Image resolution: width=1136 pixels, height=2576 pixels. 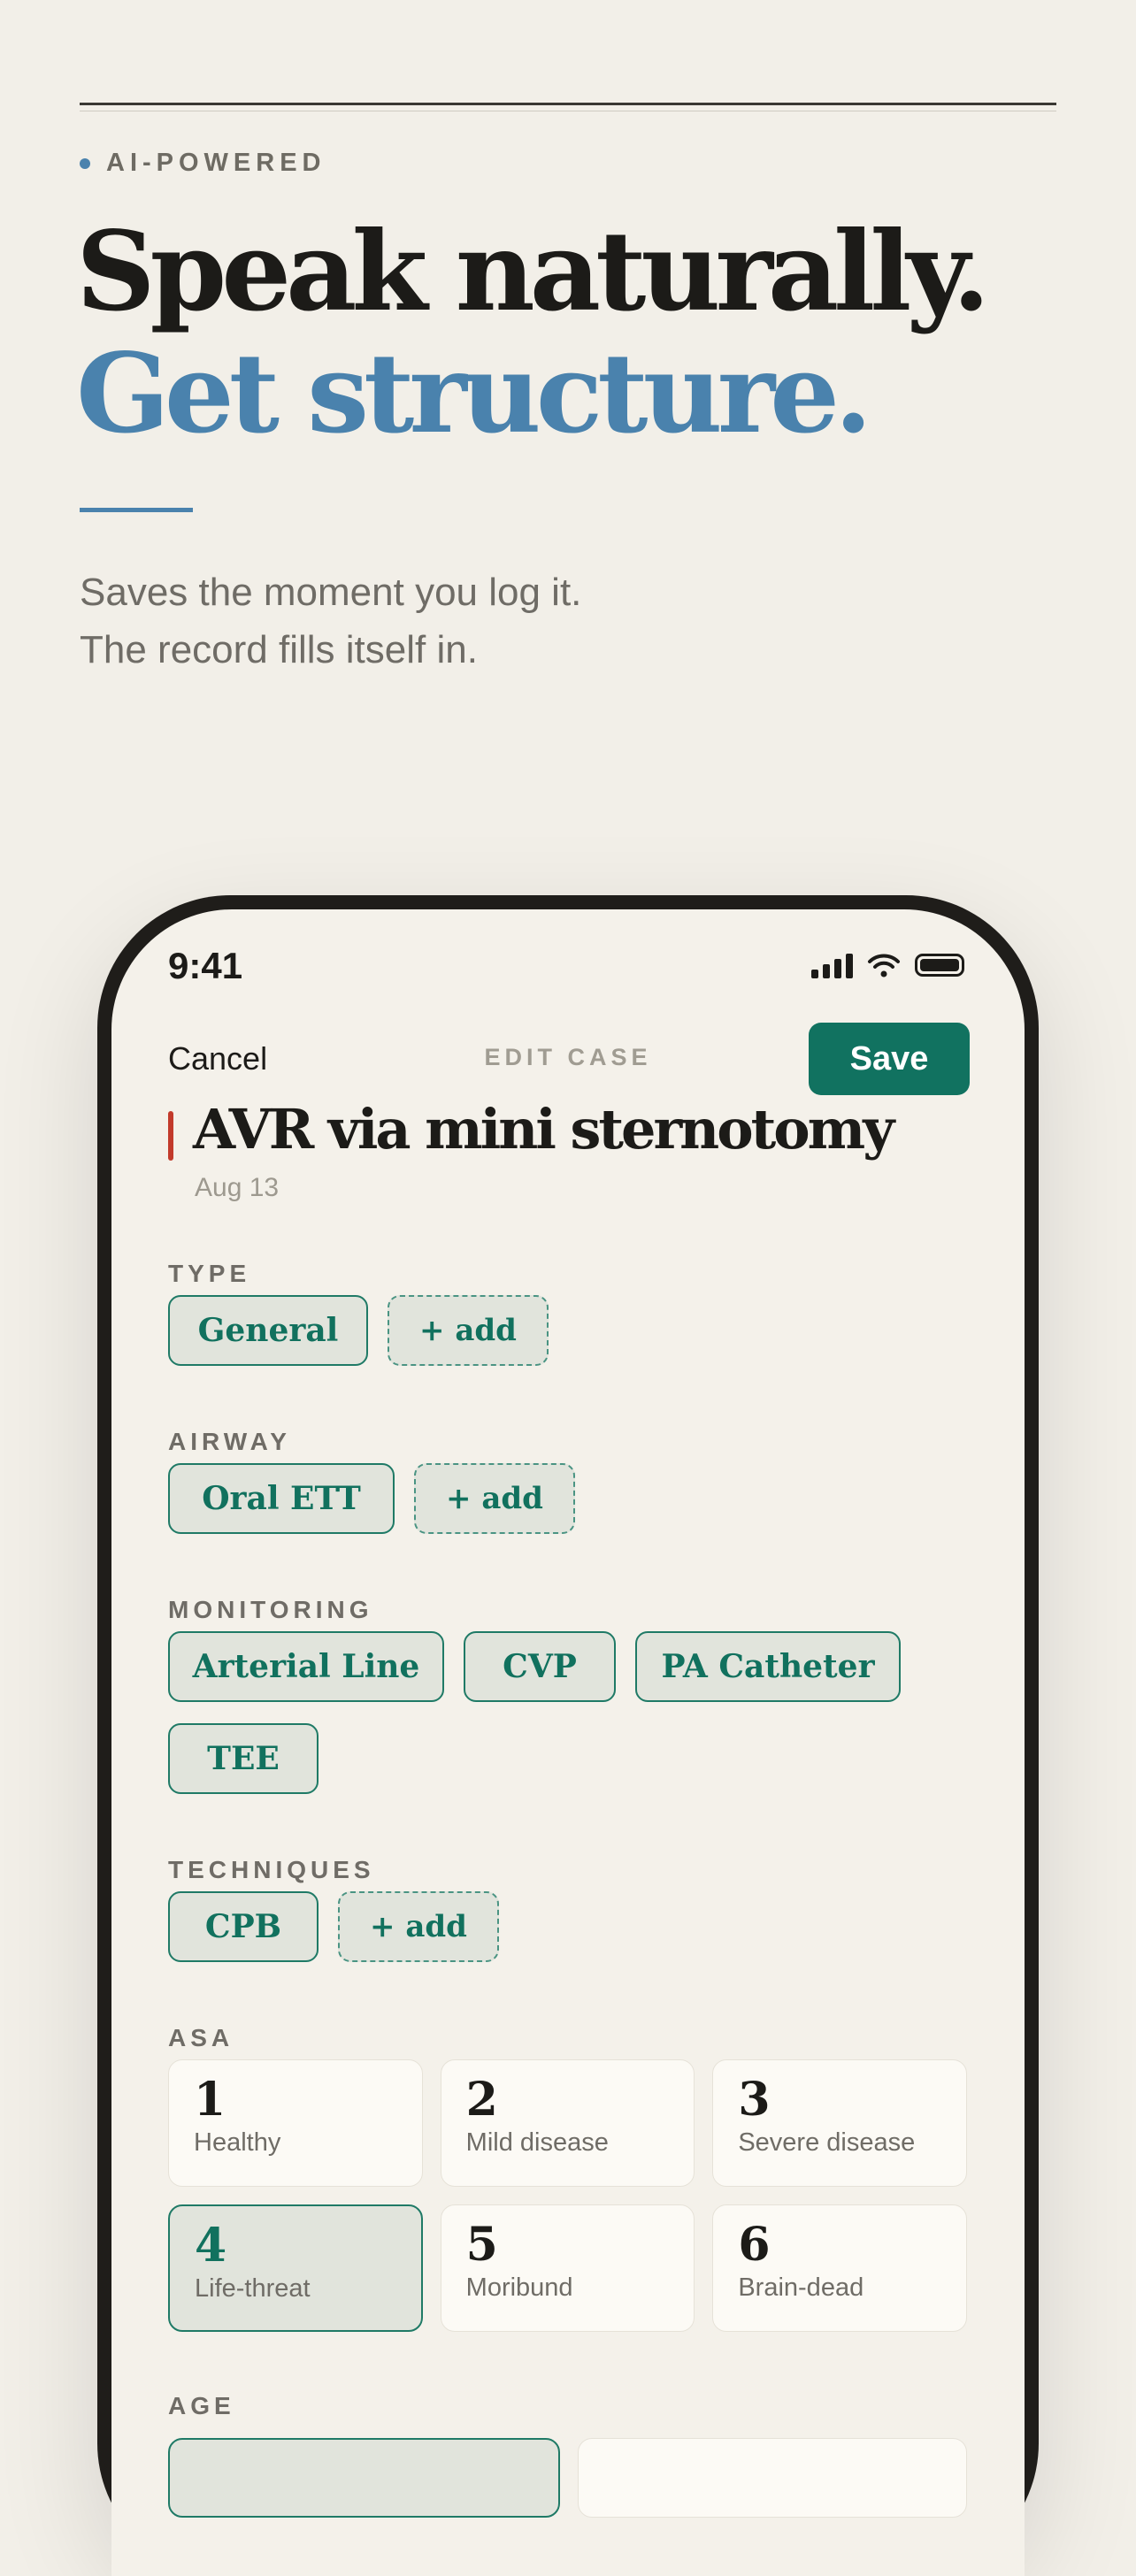 What do you see at coordinates (210, 2100) in the screenshot?
I see `asa-number: 1` at bounding box center [210, 2100].